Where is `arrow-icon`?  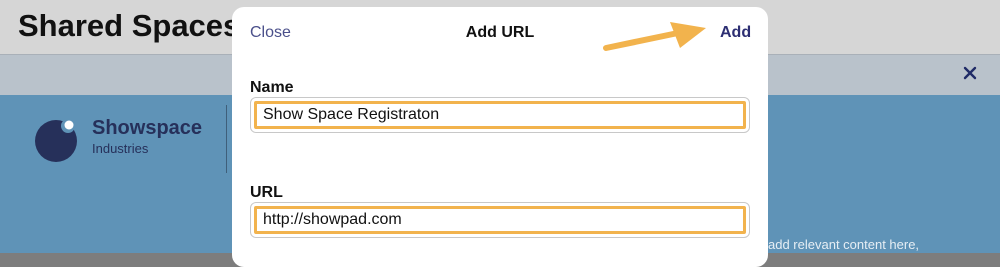
arrow-icon is located at coordinates (654, 36).